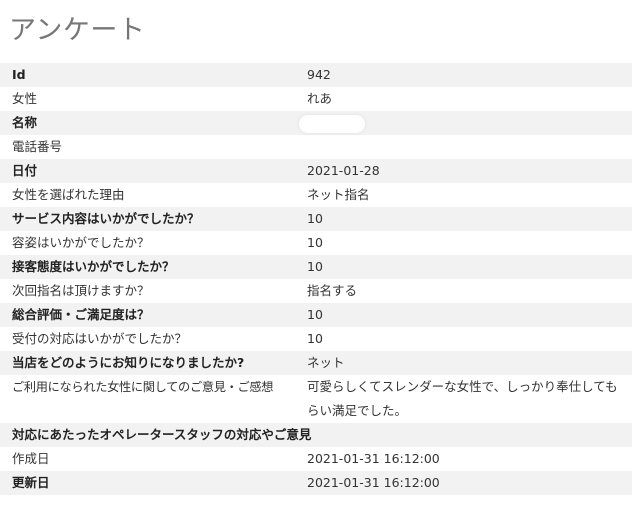  I want to click on table-row-id: Id 942, so click(316, 75).